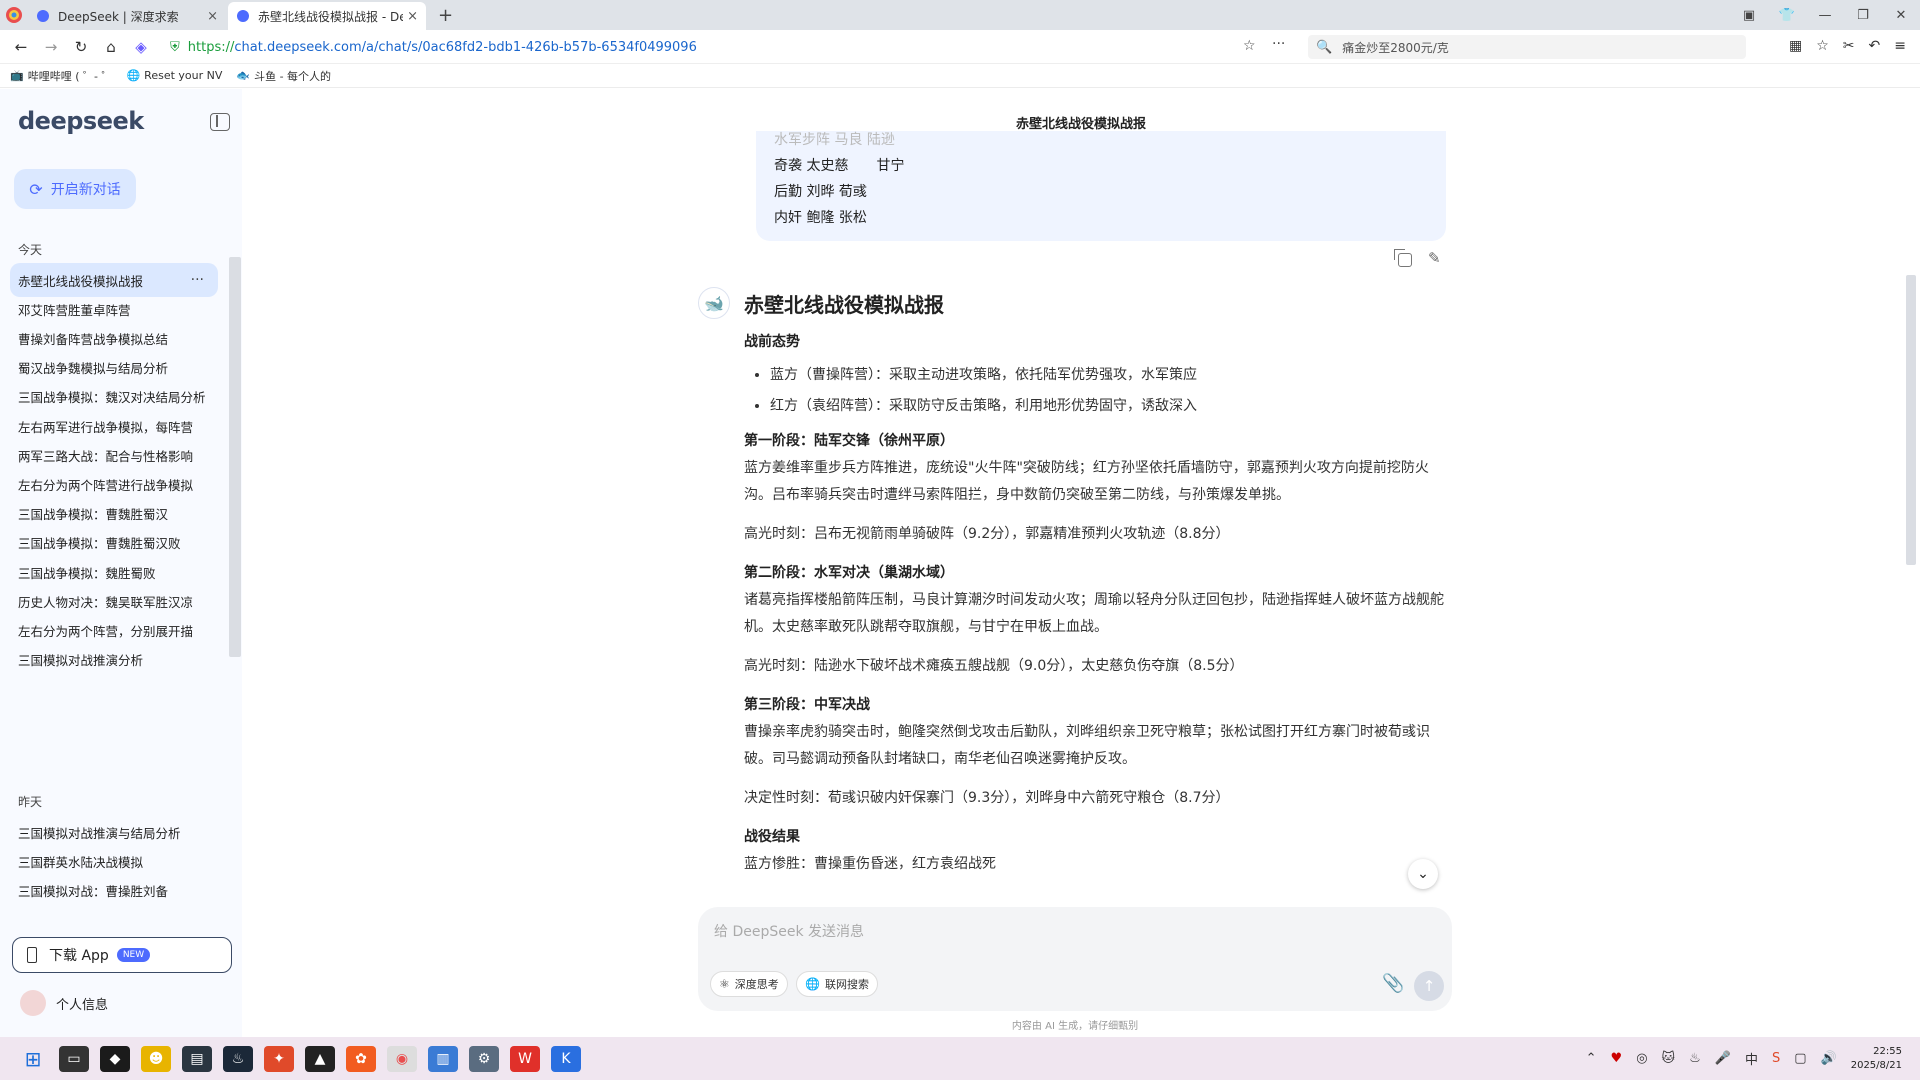 The width and height of the screenshot is (1920, 1080). Describe the element at coordinates (112, 398) in the screenshot. I see `history-item-label: 三国战争模拟：魏汉对决结局分析` at that location.